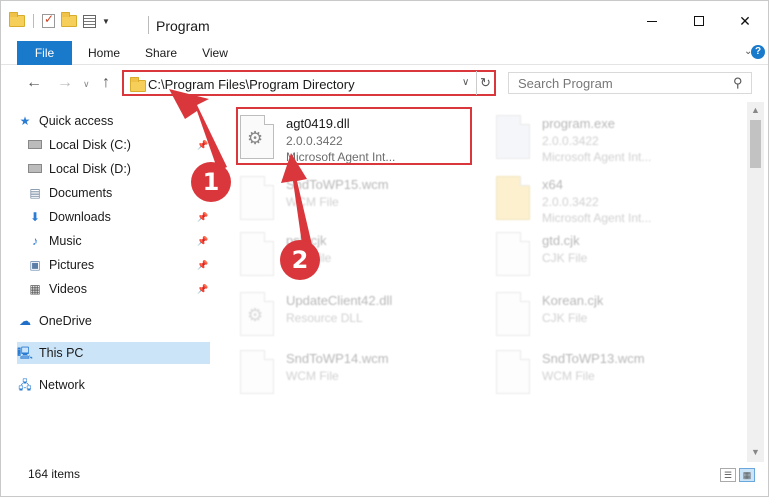 The width and height of the screenshot is (769, 497). I want to click on nav-item-label: Quick access, so click(76, 121).